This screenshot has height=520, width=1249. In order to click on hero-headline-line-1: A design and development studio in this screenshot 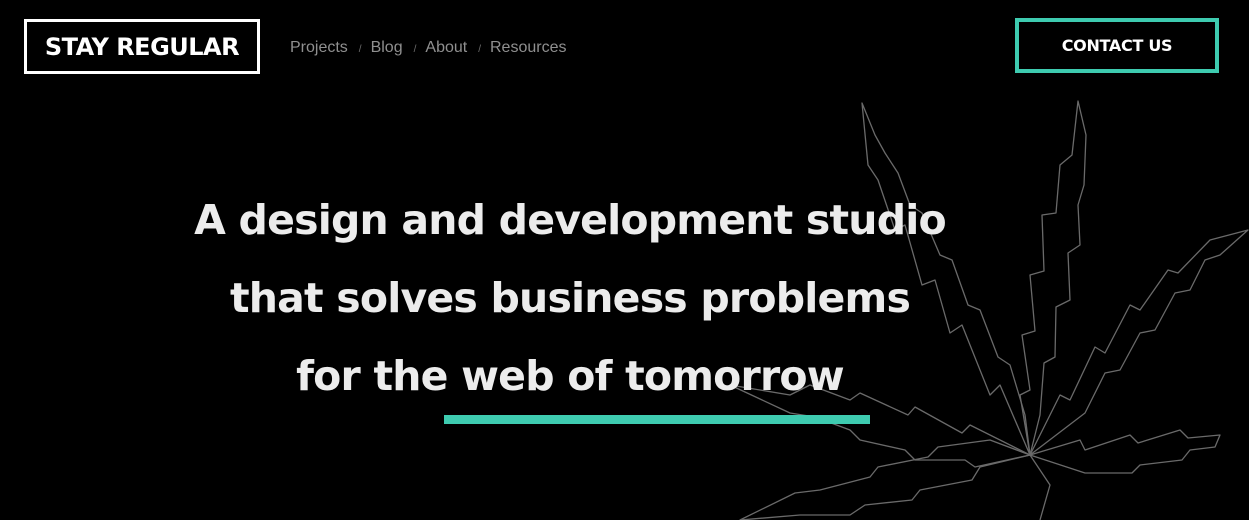, I will do `click(570, 220)`.